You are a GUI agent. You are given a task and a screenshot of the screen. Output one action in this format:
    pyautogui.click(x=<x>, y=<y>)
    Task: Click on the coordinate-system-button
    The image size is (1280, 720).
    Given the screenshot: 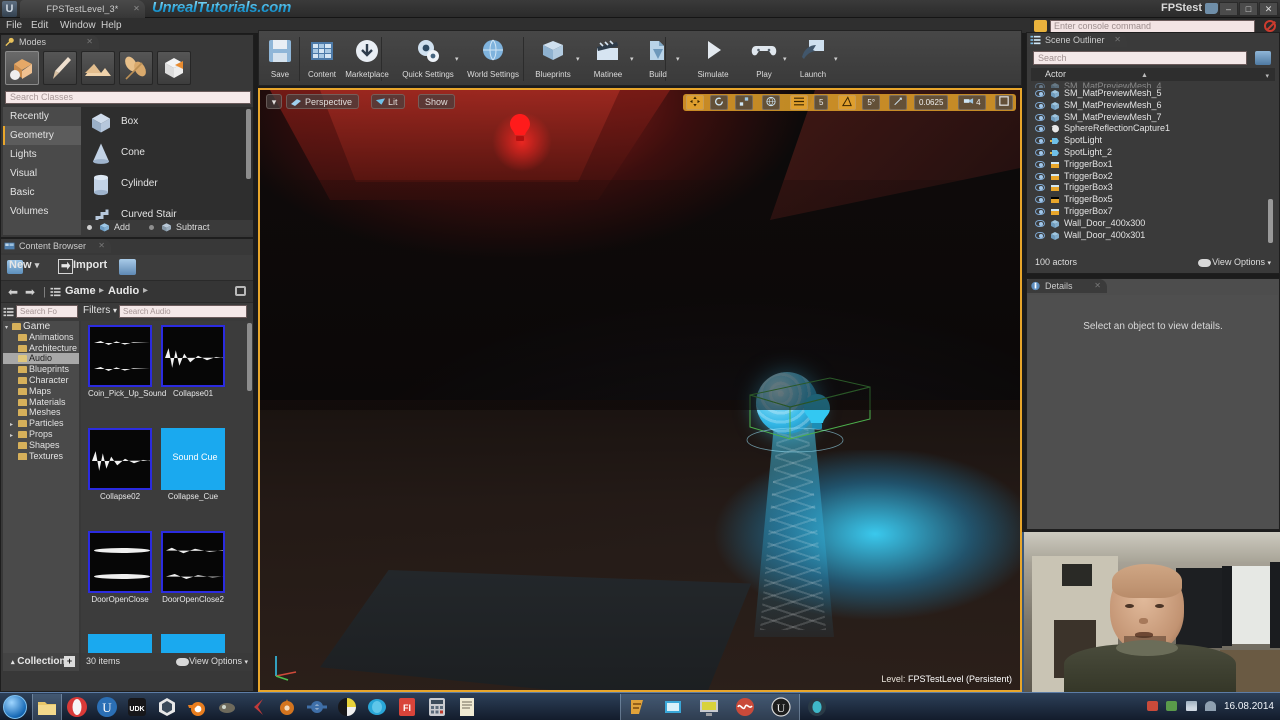 What is the action you would take?
    pyautogui.click(x=771, y=102)
    